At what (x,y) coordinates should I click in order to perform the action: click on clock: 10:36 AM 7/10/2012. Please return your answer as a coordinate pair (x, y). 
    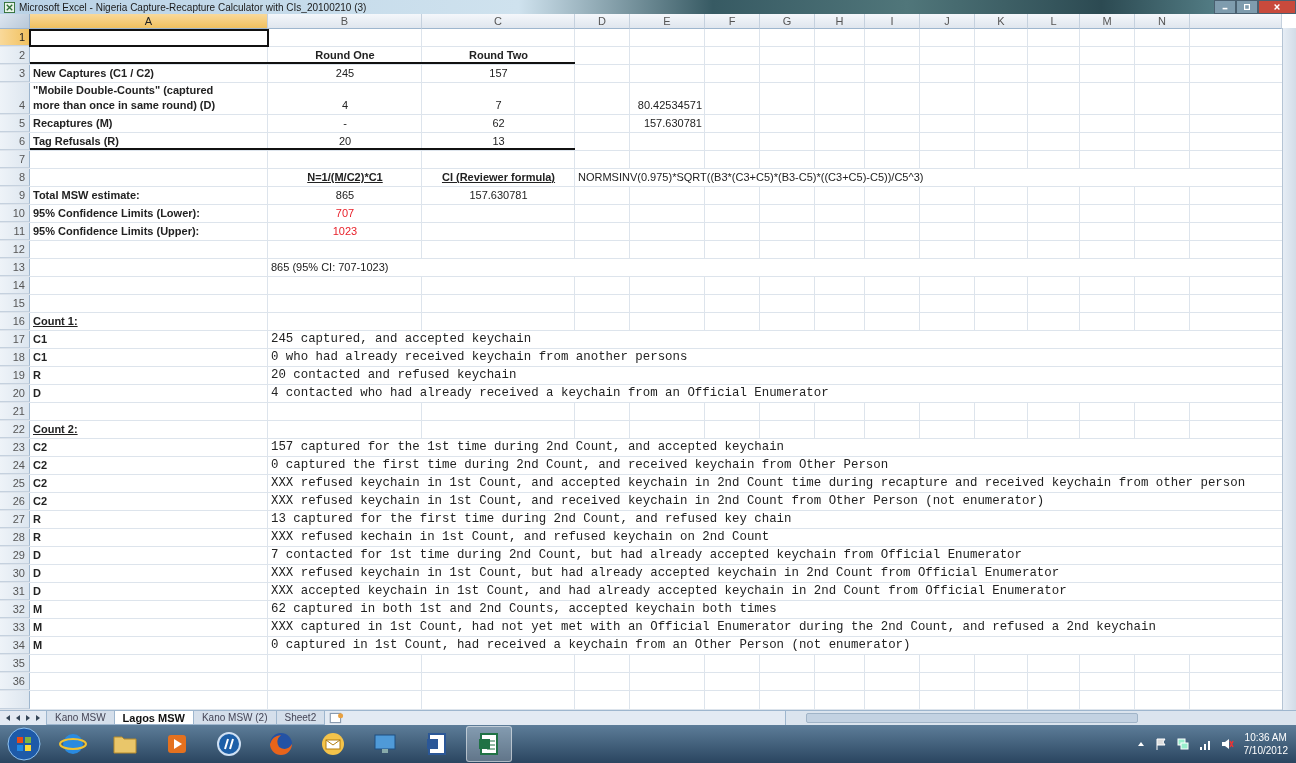
    Looking at the image, I should click on (1265, 744).